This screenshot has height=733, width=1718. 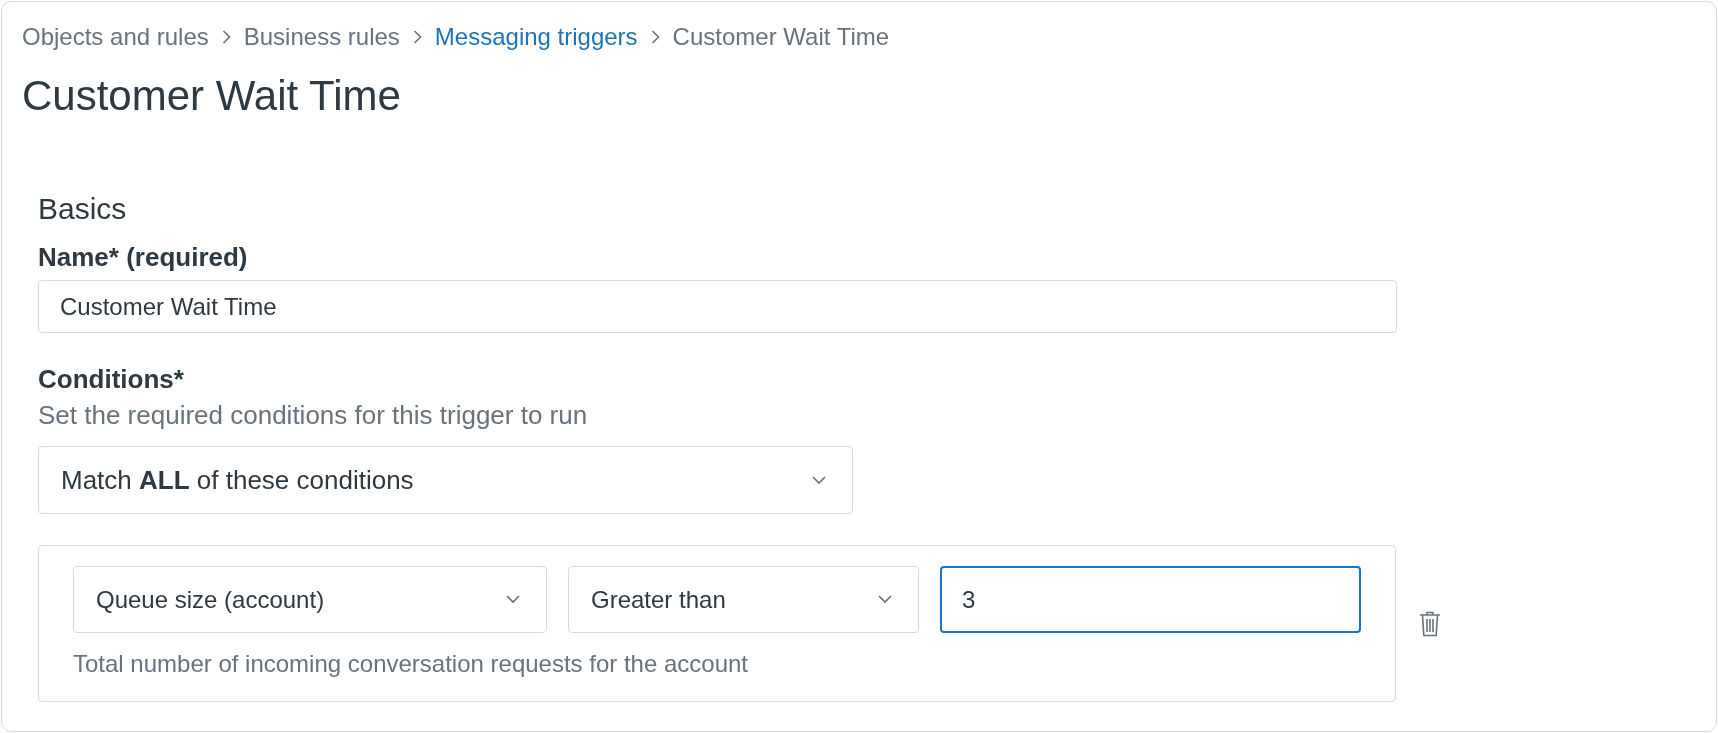 I want to click on field-label: Name* (required), so click(x=143, y=257).